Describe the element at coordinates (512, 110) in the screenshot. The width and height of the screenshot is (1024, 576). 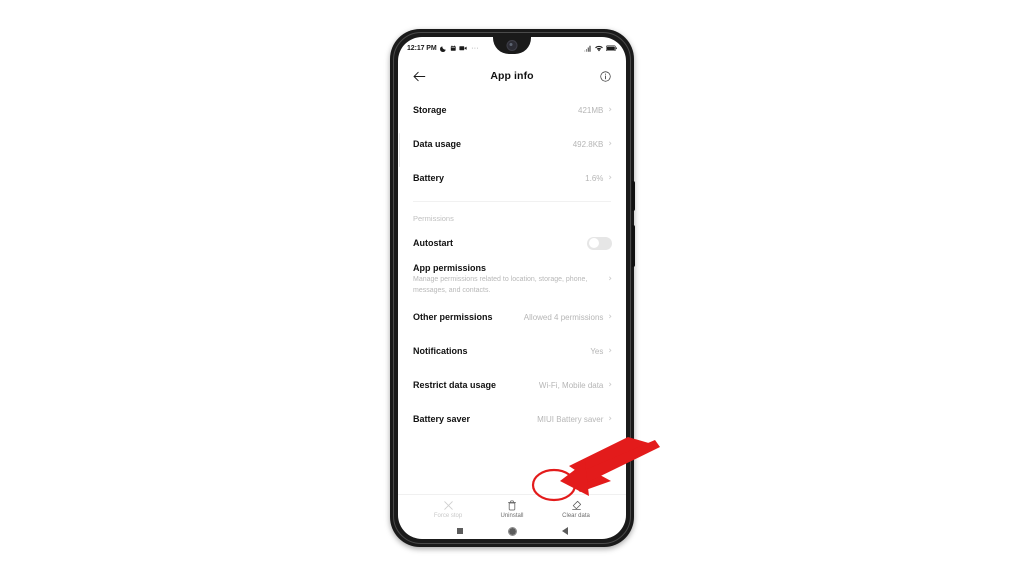
I see `row-storage: Storage 421MB ›` at that location.